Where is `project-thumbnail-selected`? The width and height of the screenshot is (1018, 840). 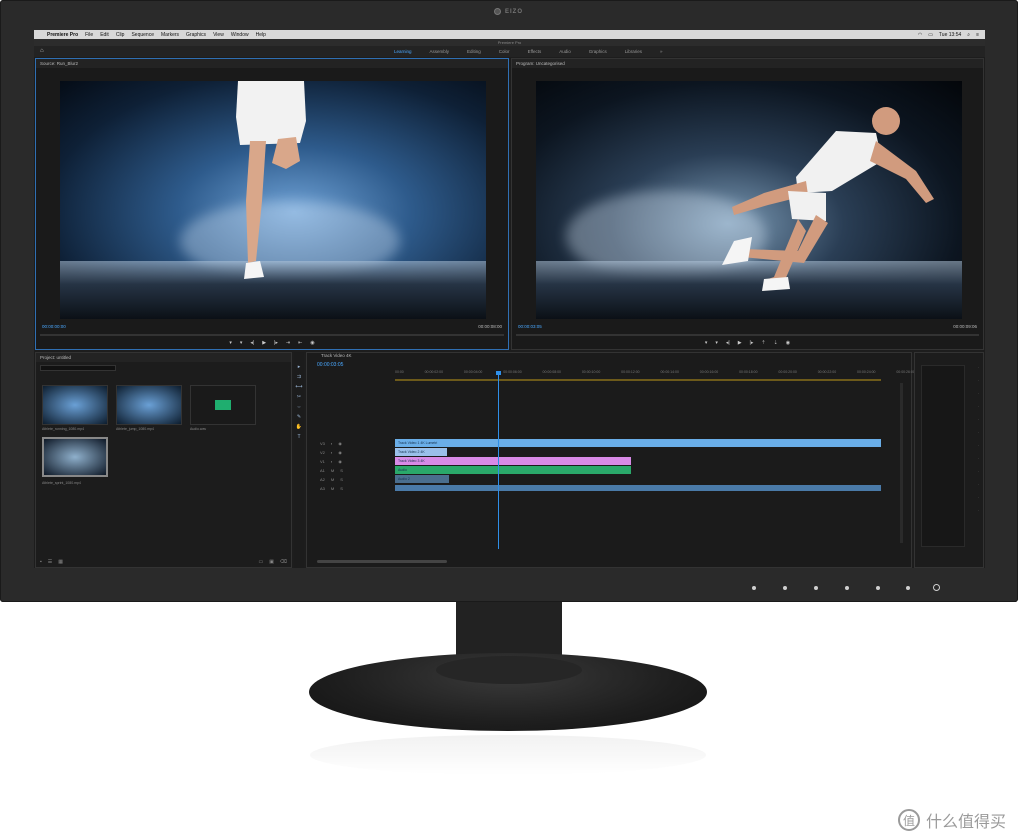
project-thumbnail-selected is located at coordinates (75, 457).